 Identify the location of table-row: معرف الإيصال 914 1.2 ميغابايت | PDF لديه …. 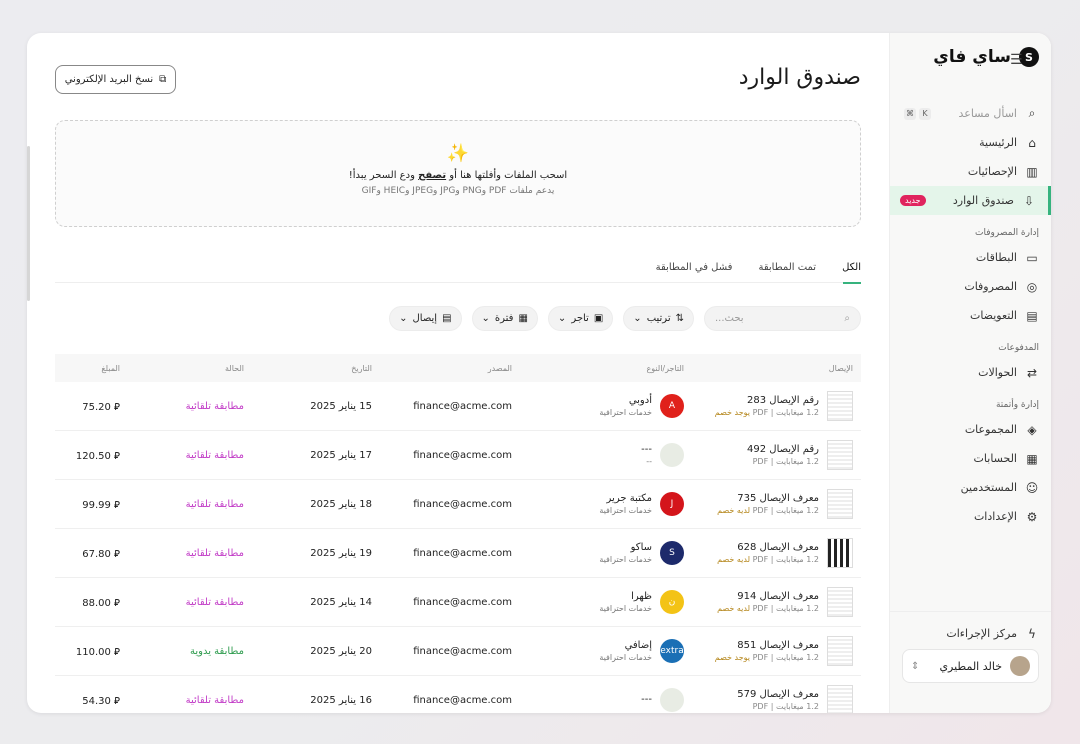
(458, 602).